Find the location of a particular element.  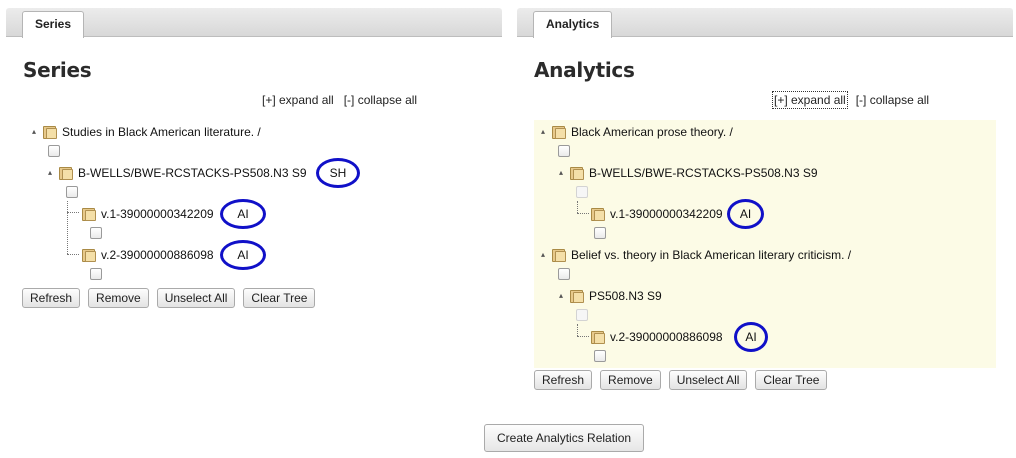

tab-series: Series is located at coordinates (53, 24).